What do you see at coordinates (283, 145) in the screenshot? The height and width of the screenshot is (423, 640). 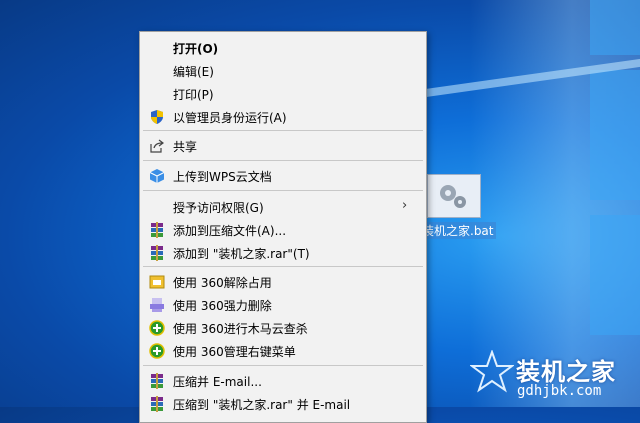 I see `menu-item-share: 共享` at bounding box center [283, 145].